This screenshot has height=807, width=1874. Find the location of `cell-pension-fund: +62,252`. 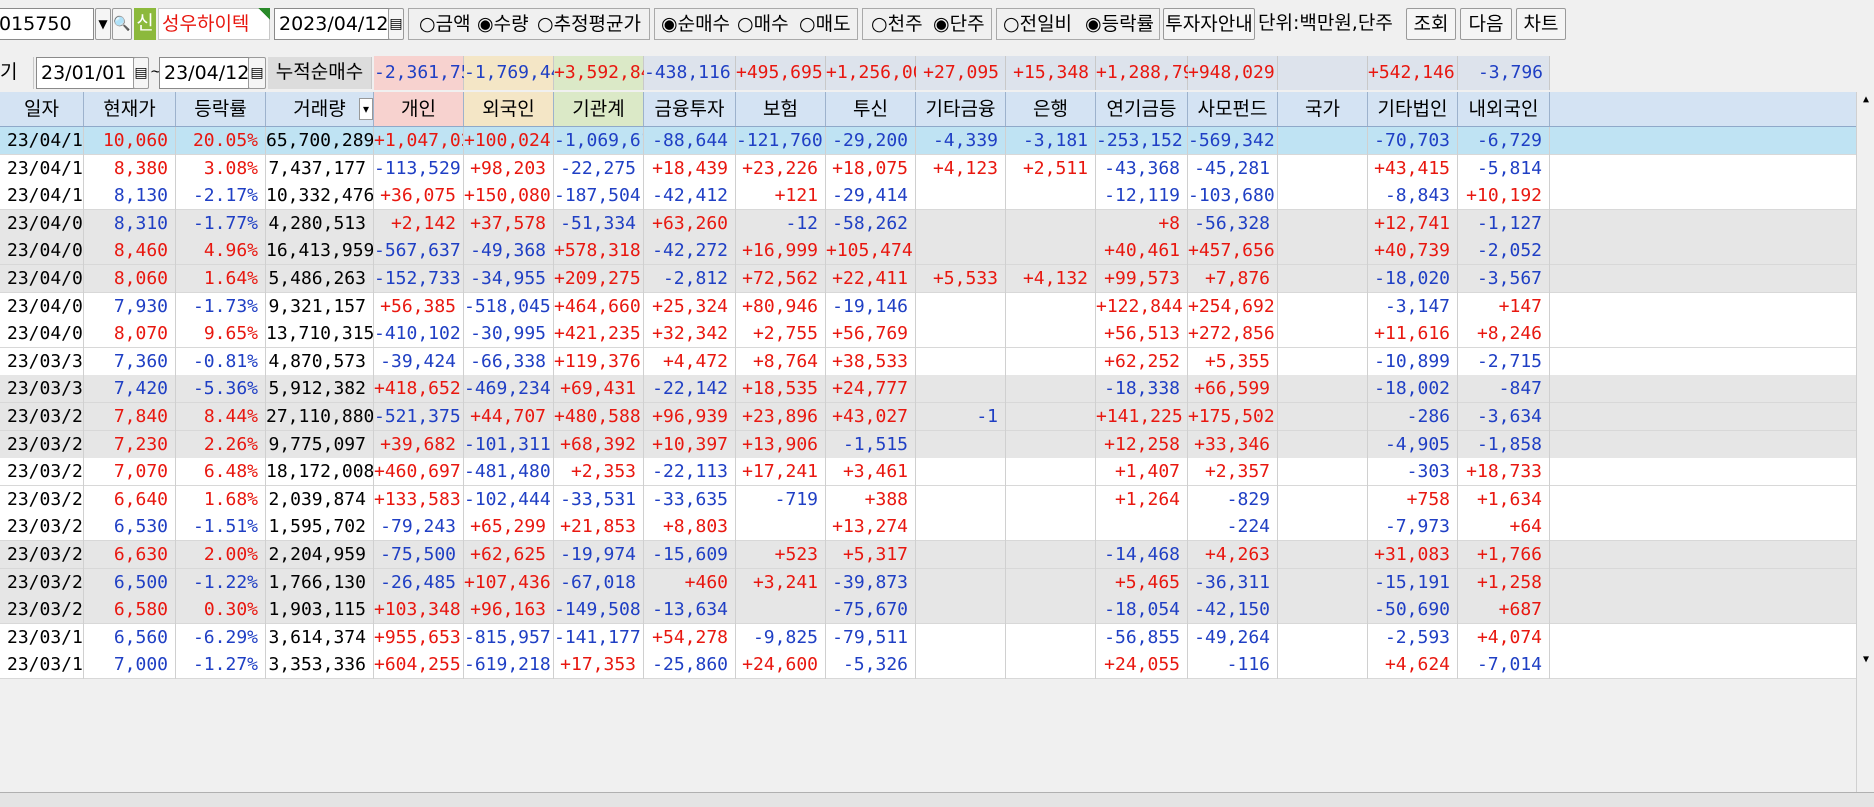

cell-pension-fund: +62,252 is located at coordinates (1142, 361).